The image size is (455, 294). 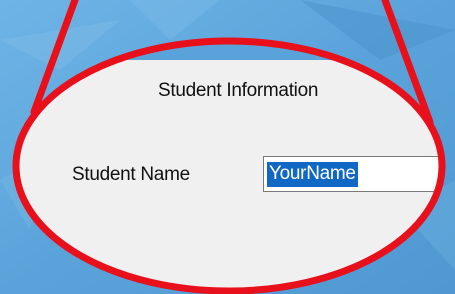 I want to click on student-name-input, so click(x=352, y=174).